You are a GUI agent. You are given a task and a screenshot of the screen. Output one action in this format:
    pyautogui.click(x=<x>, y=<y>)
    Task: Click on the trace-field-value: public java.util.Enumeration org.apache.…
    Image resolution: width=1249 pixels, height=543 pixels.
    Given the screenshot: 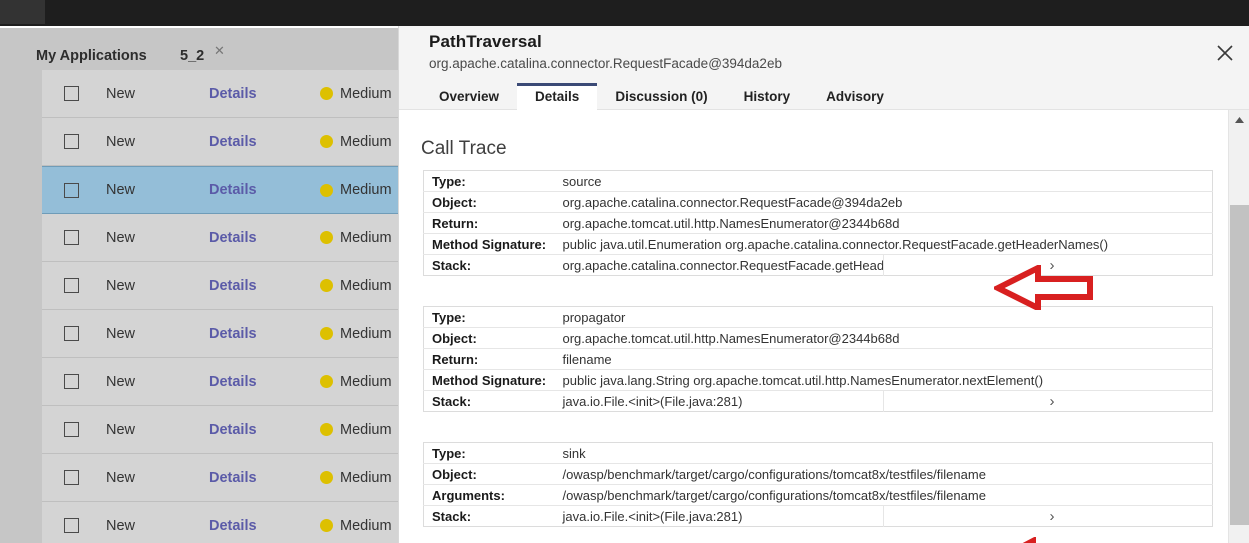 What is the action you would take?
    pyautogui.click(x=883, y=244)
    